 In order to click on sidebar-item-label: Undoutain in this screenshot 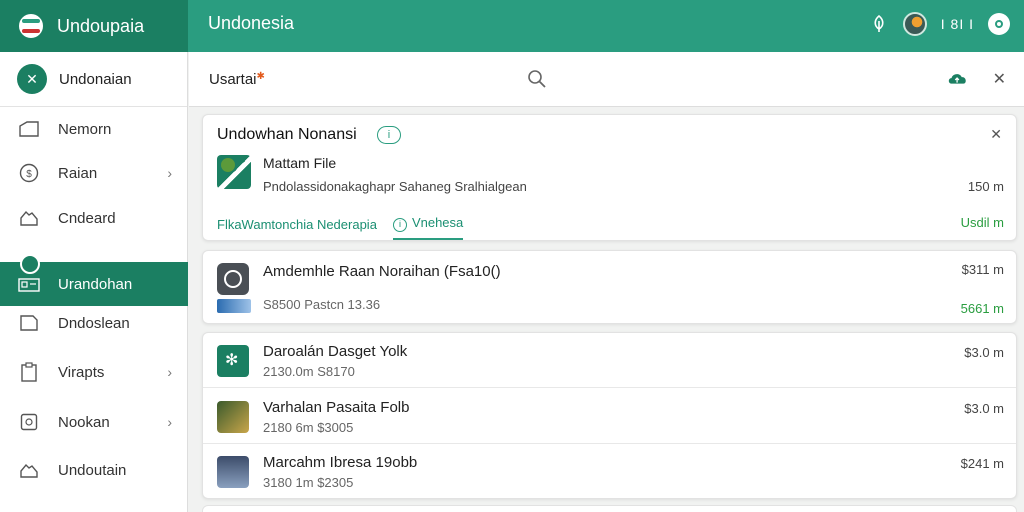, I will do `click(92, 470)`.